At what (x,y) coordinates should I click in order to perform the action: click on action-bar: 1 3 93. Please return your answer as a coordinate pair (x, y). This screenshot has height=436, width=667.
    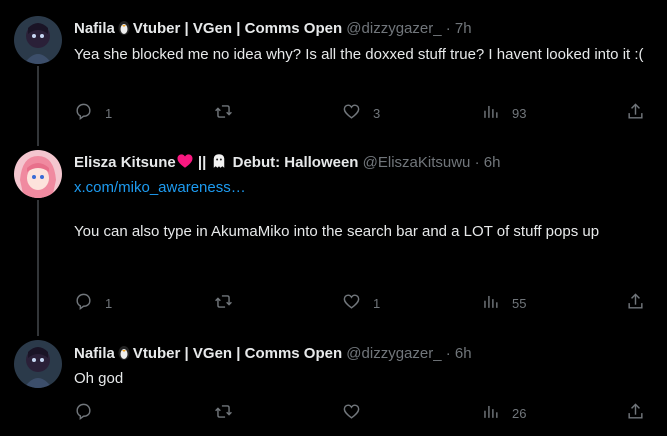
    Looking at the image, I should click on (364, 114).